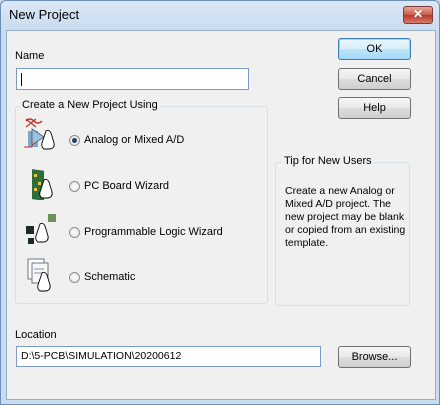  Describe the element at coordinates (39, 275) in the screenshot. I see `schematic-icon` at that location.